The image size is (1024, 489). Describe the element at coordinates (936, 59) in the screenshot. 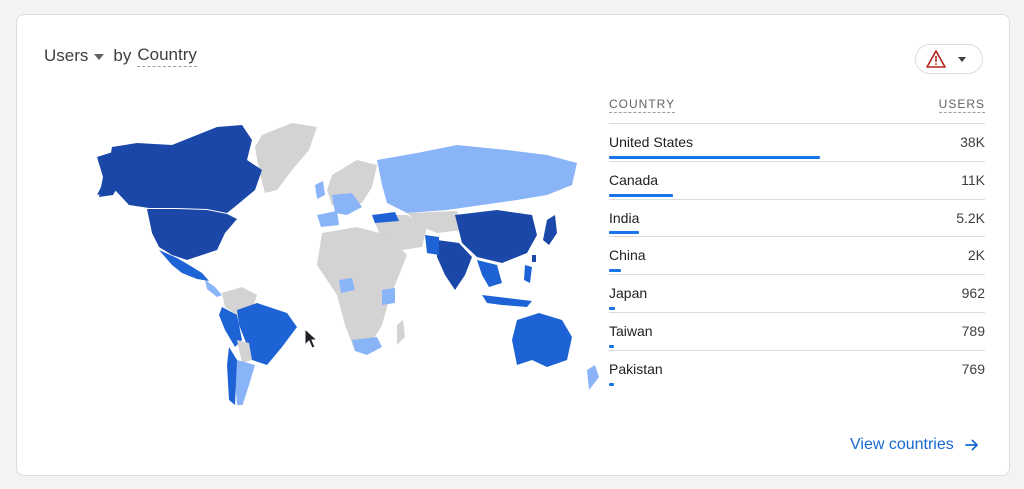

I see `warning-icon` at that location.